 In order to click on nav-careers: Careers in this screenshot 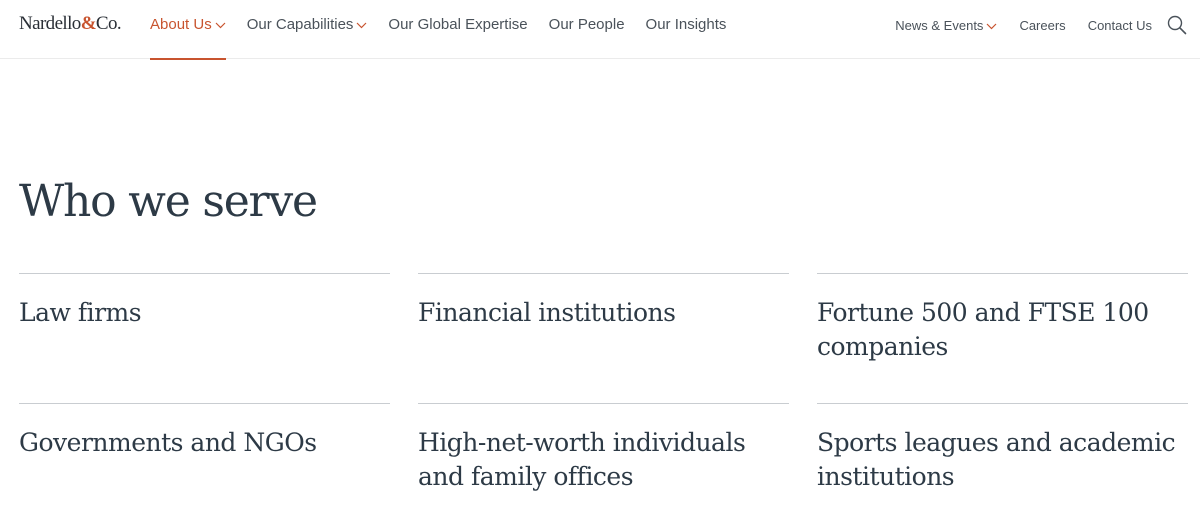, I will do `click(1042, 29)`.